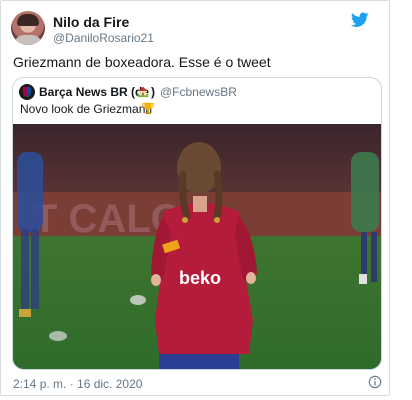 The image size is (412, 400). Describe the element at coordinates (91, 22) in the screenshot. I see `author-display-name: Nilo da Fire` at that location.